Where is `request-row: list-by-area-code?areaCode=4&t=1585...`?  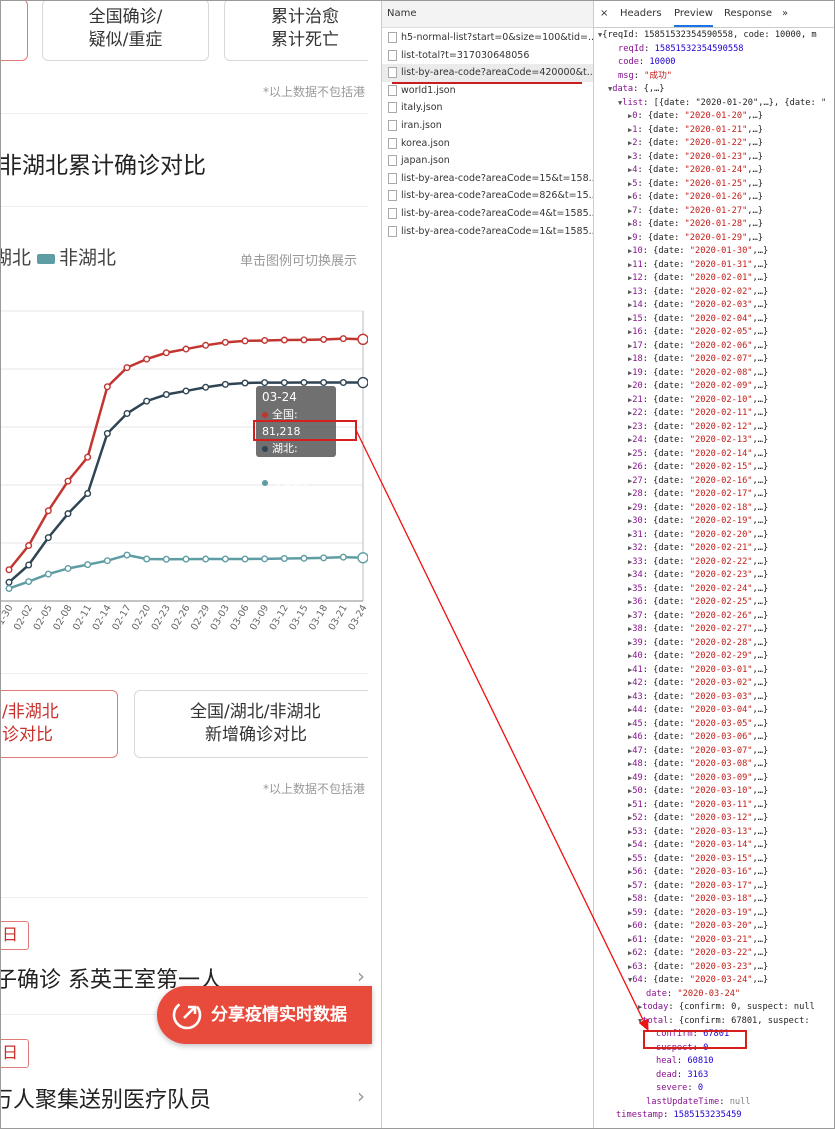 request-row: list-by-area-code?areaCode=4&t=1585... is located at coordinates (487, 214).